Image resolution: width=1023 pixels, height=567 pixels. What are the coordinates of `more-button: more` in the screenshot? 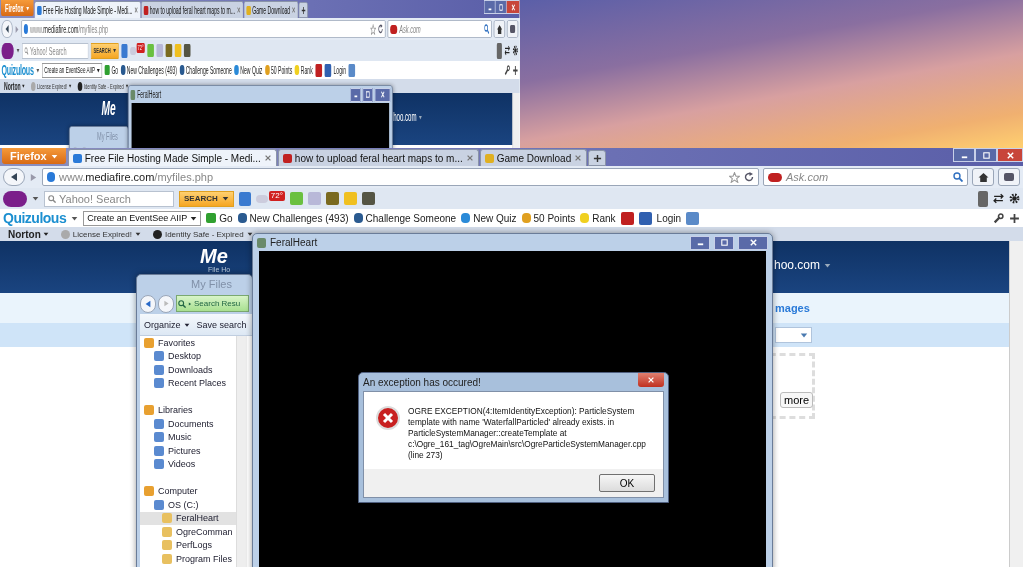 It's located at (797, 400).